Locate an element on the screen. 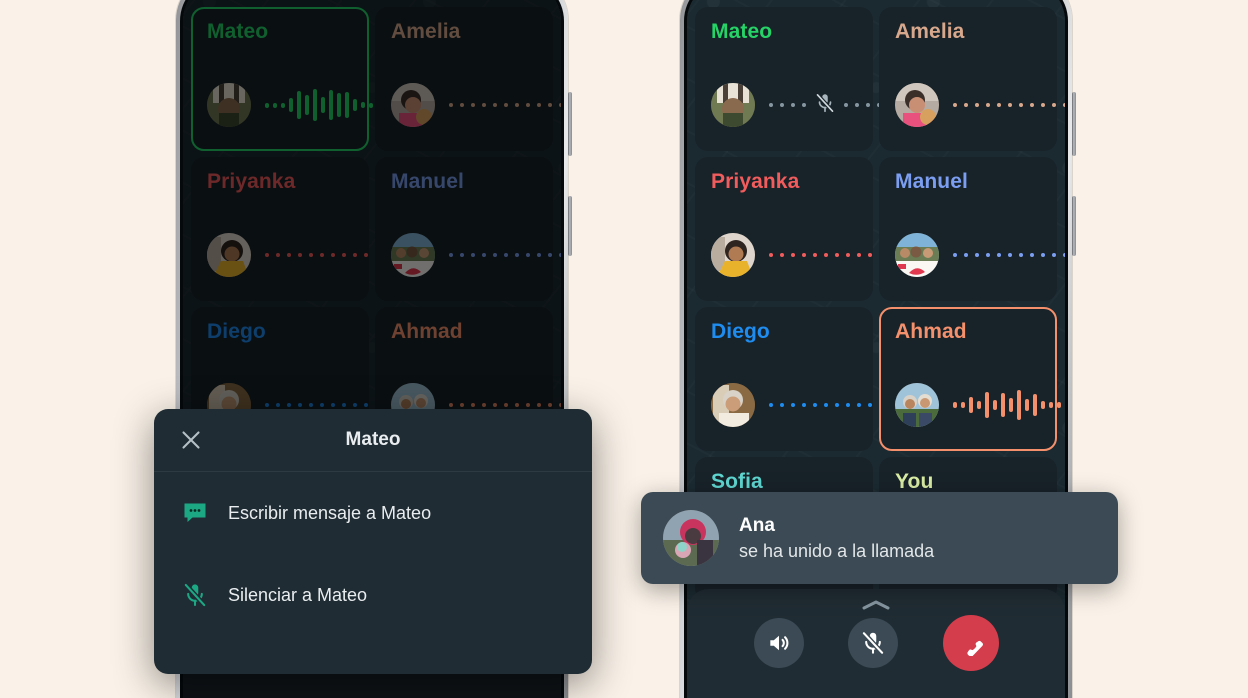  participant-card-amelia: Amelia is located at coordinates (972, 79).